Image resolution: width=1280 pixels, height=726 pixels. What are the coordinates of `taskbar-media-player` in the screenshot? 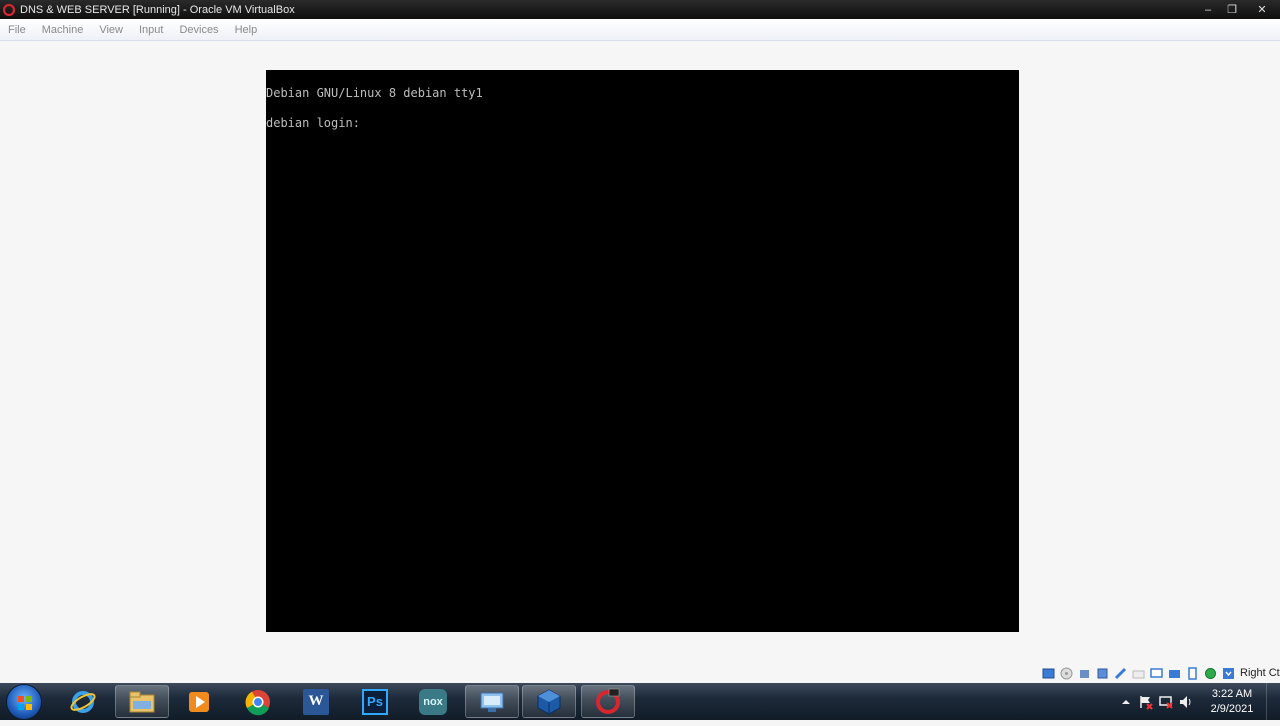 It's located at (199, 701).